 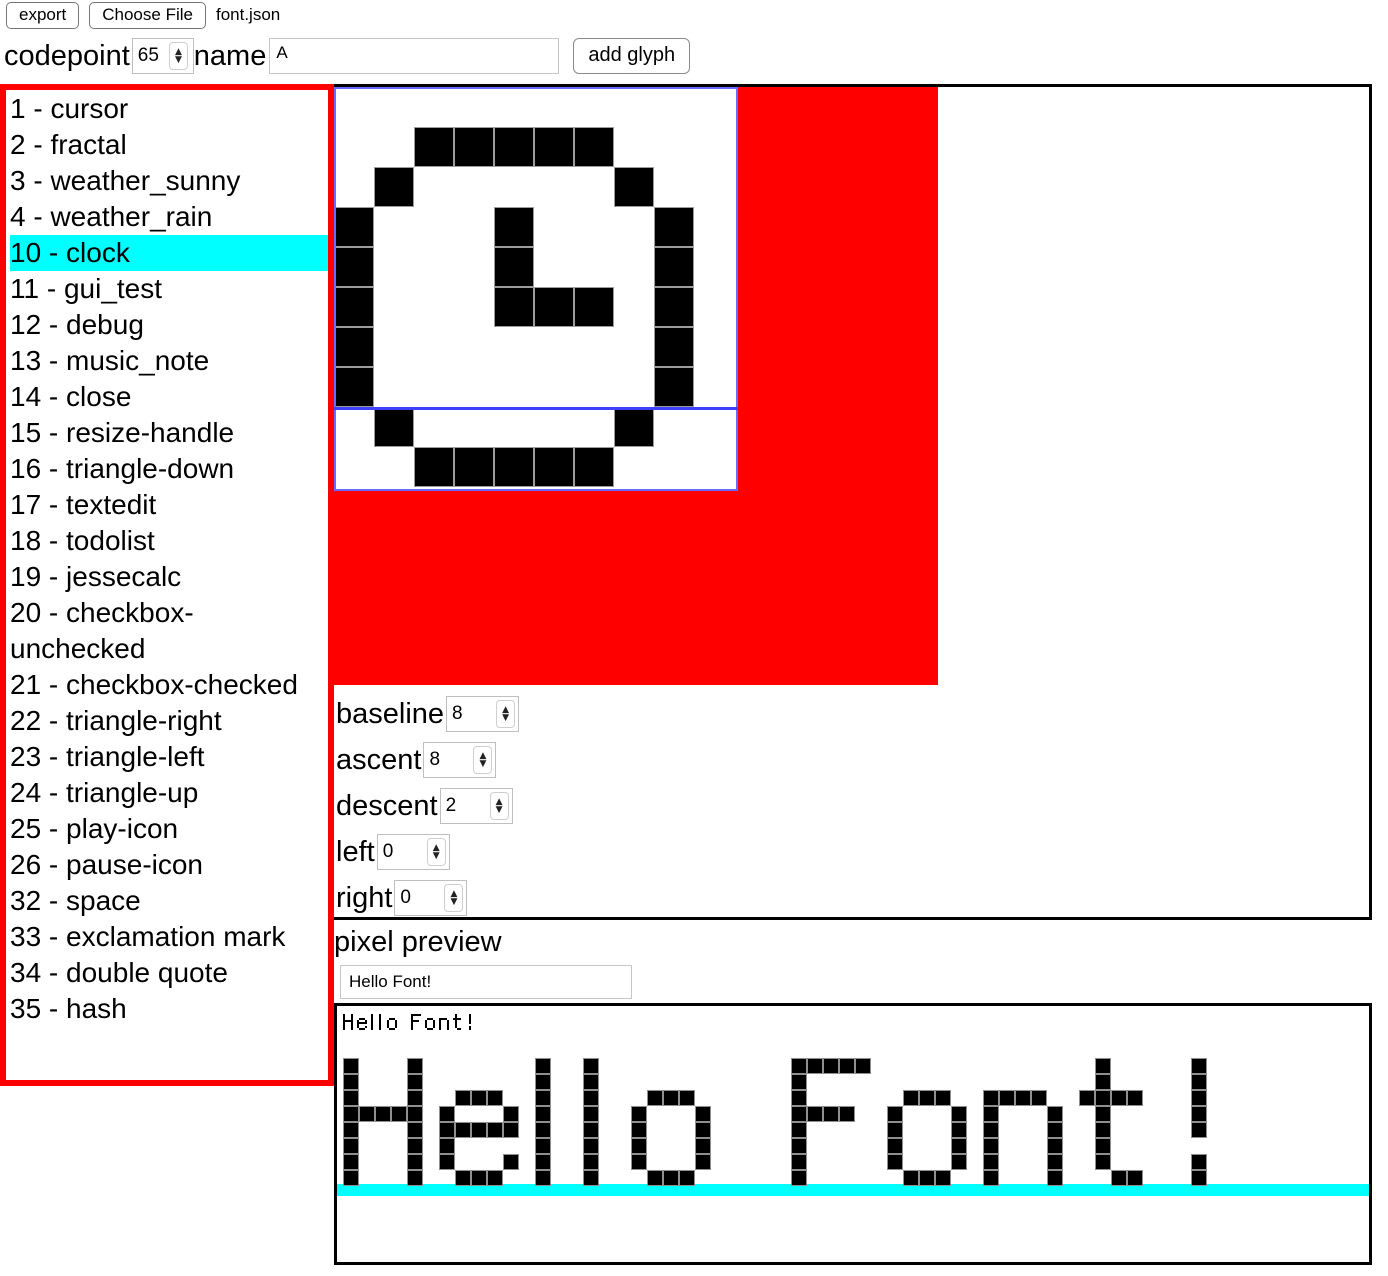 What do you see at coordinates (169, 757) in the screenshot?
I see `glyph-list-item: 23 - triangle-left` at bounding box center [169, 757].